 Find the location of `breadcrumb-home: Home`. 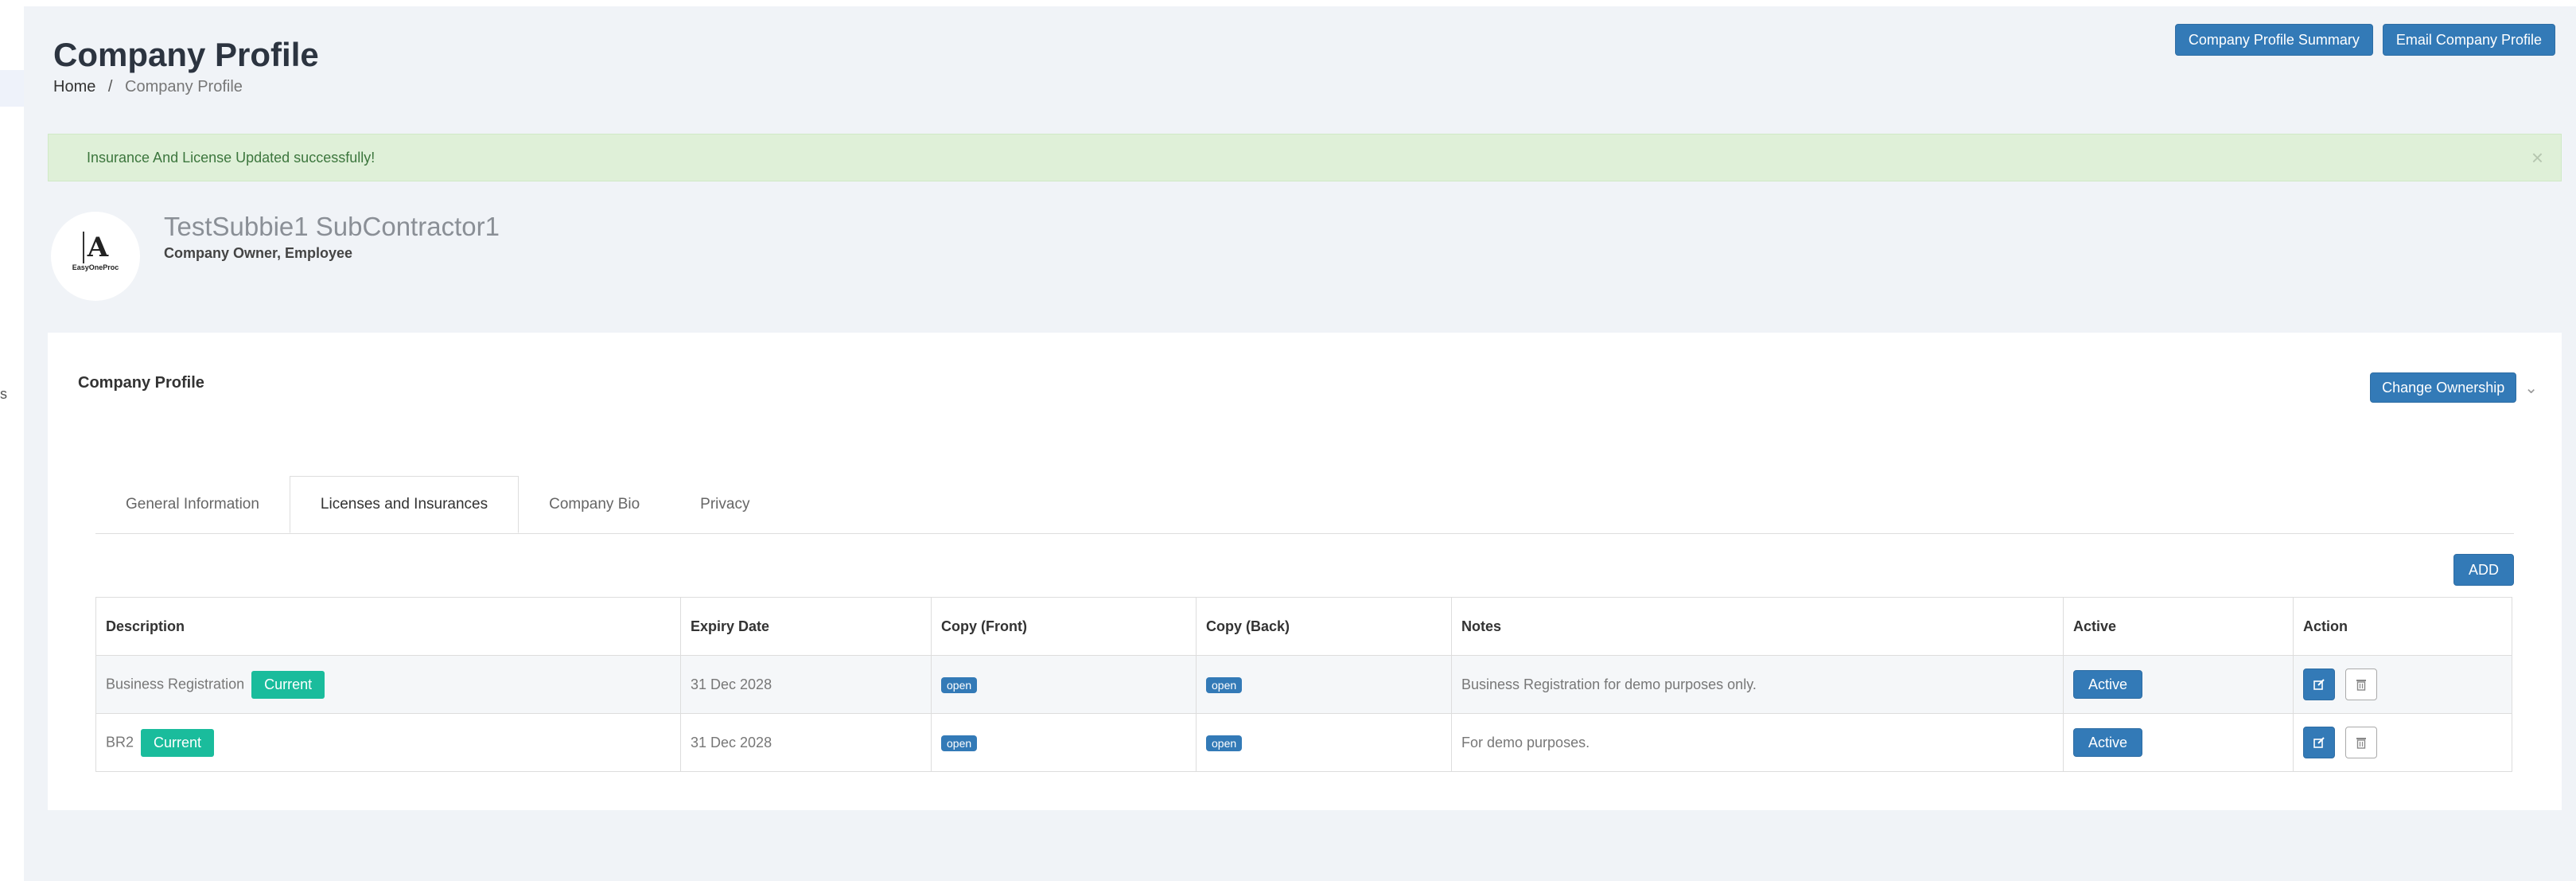

breadcrumb-home: Home is located at coordinates (74, 87).